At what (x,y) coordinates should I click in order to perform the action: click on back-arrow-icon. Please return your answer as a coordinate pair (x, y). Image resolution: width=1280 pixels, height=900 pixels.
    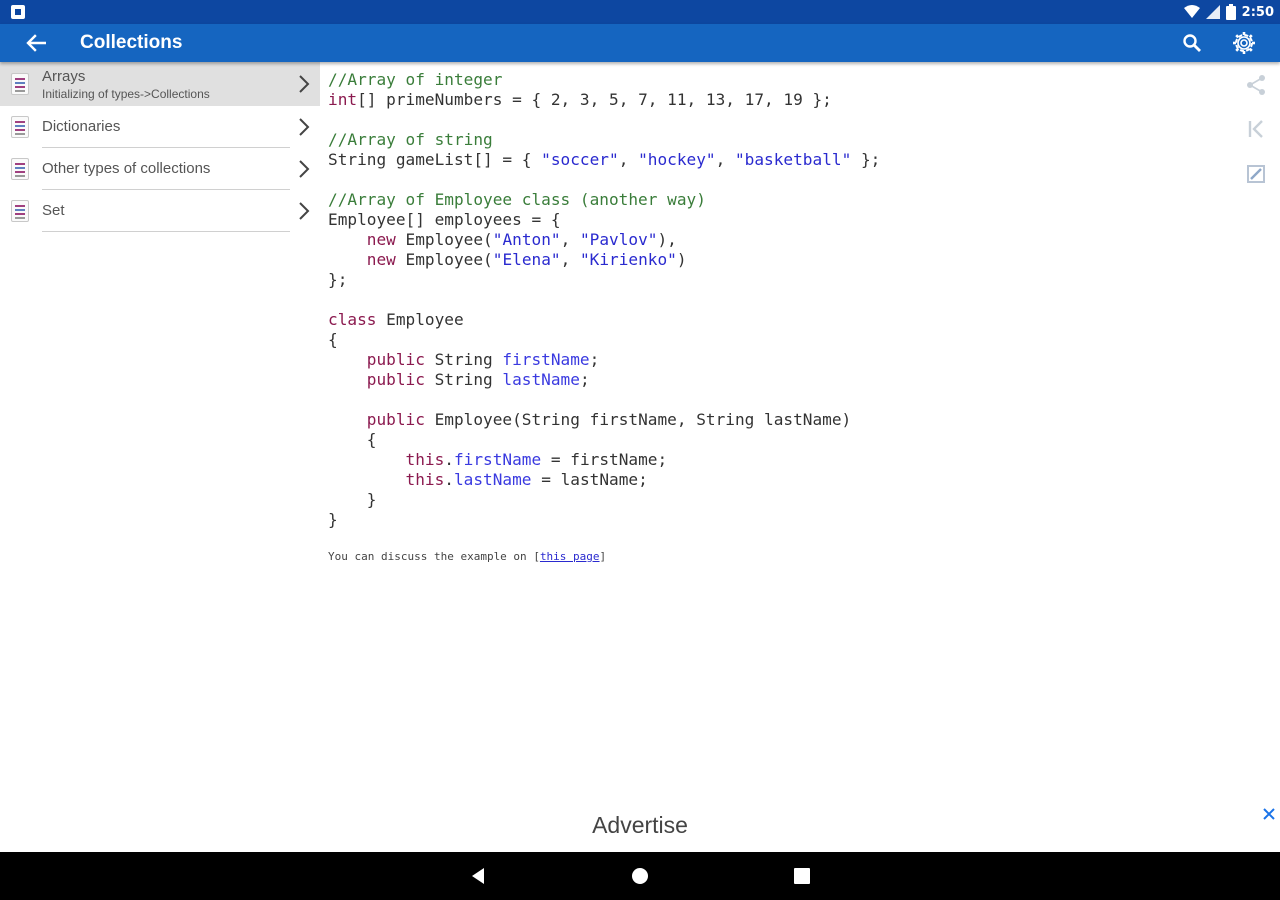
    Looking at the image, I should click on (36, 43).